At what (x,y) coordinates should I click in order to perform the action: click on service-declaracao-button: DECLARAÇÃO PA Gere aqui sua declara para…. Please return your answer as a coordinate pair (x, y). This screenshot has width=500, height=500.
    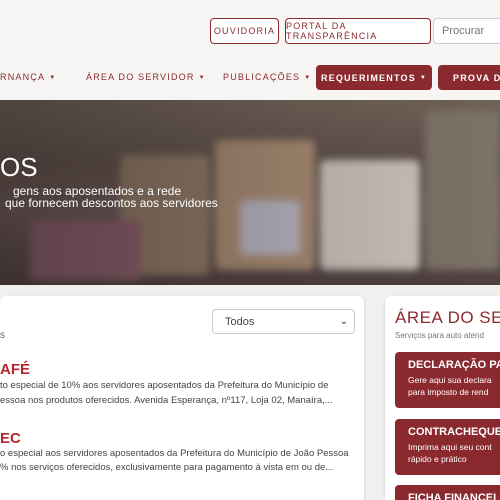
    Looking at the image, I should click on (447, 380).